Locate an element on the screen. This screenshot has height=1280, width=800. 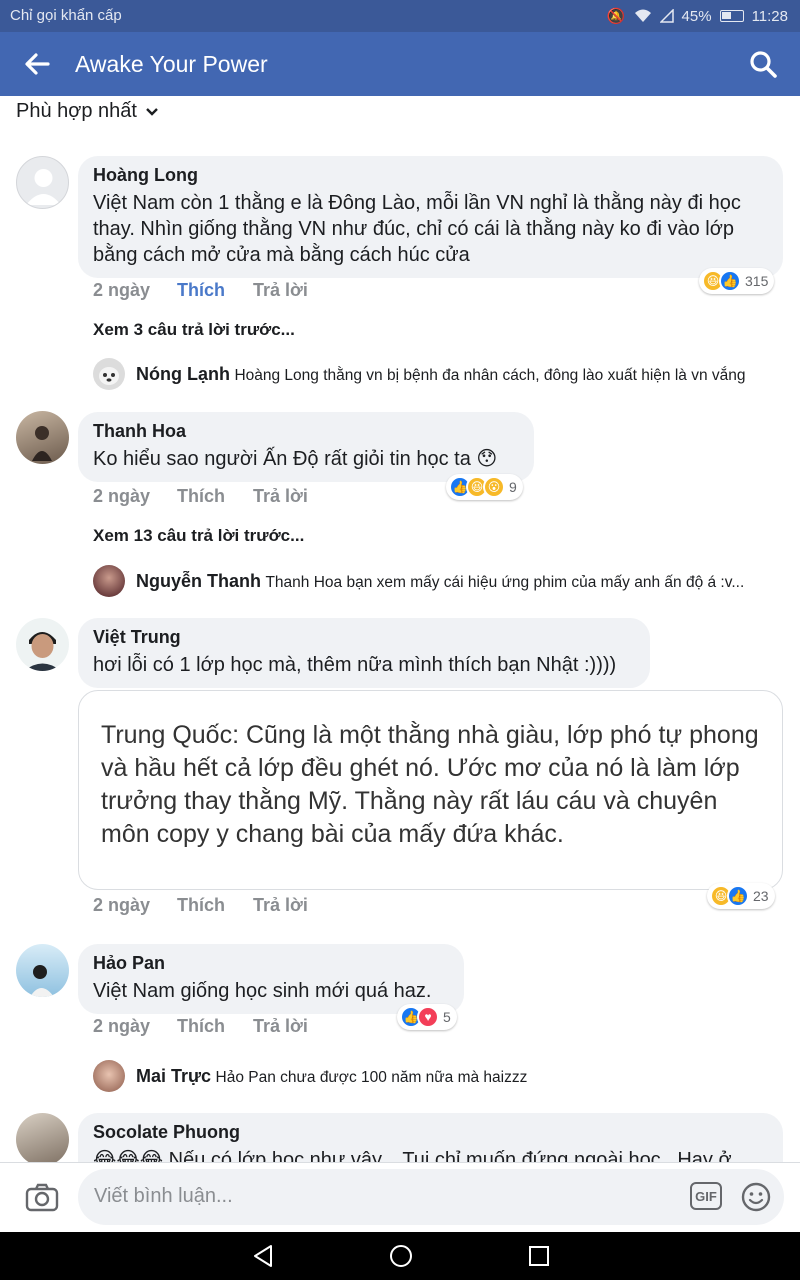
reaction-count: 5 is located at coordinates (447, 1017).